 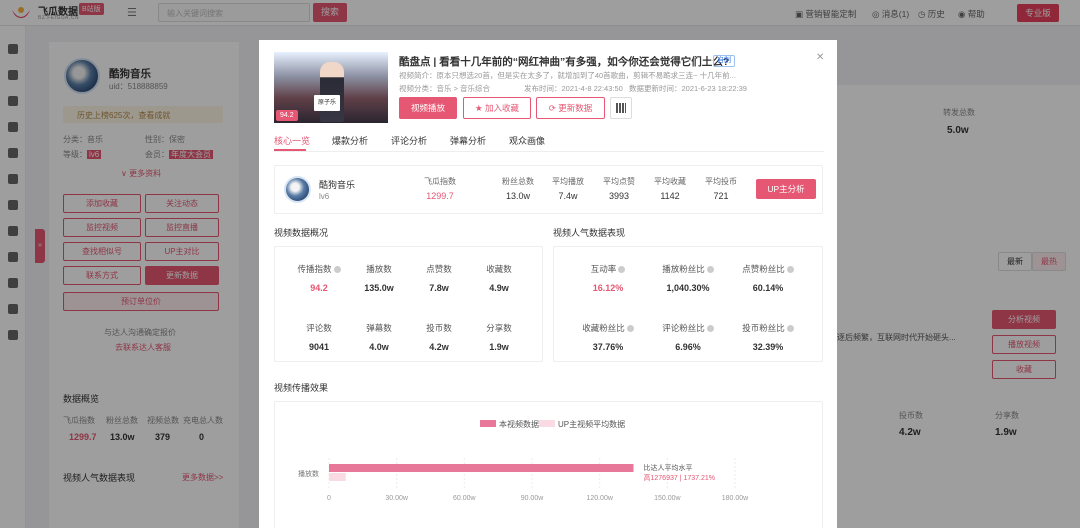 I want to click on stat-value: 7.4w, so click(x=568, y=196).